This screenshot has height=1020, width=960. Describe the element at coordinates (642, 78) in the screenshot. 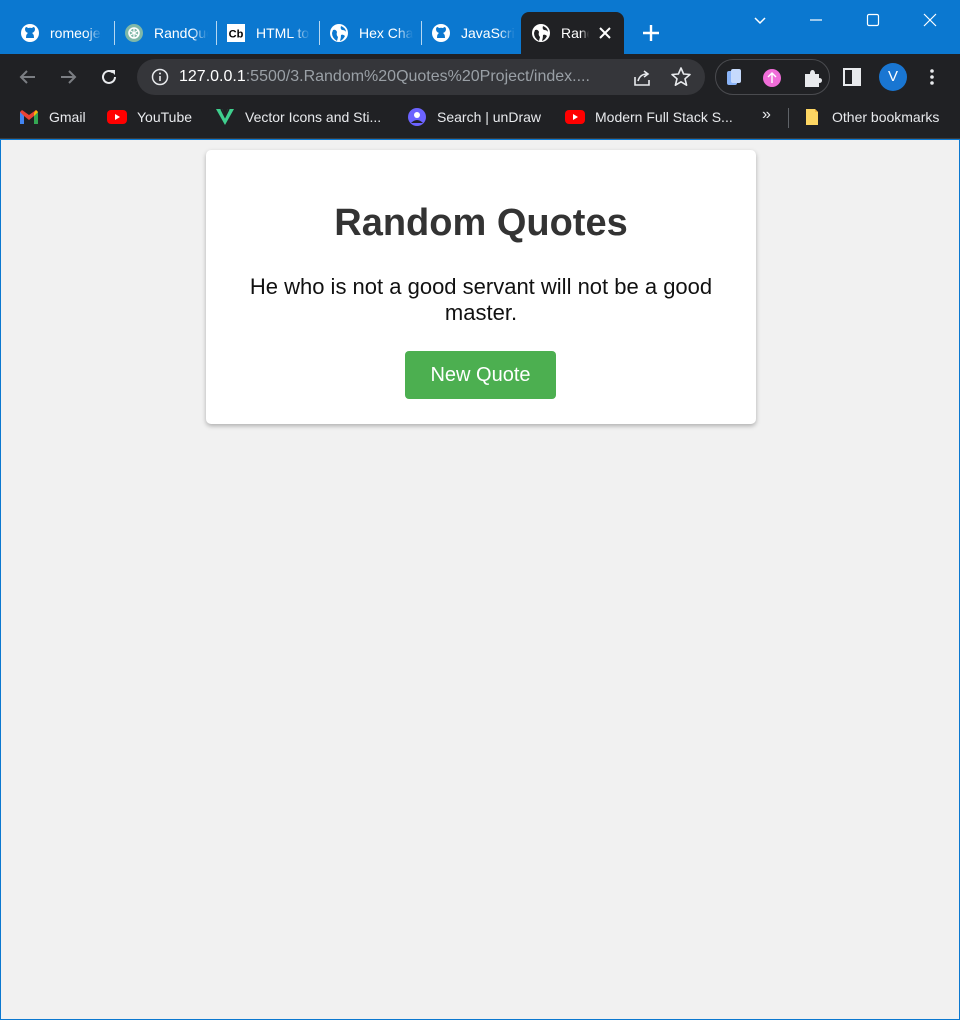

I see `share-icon` at that location.